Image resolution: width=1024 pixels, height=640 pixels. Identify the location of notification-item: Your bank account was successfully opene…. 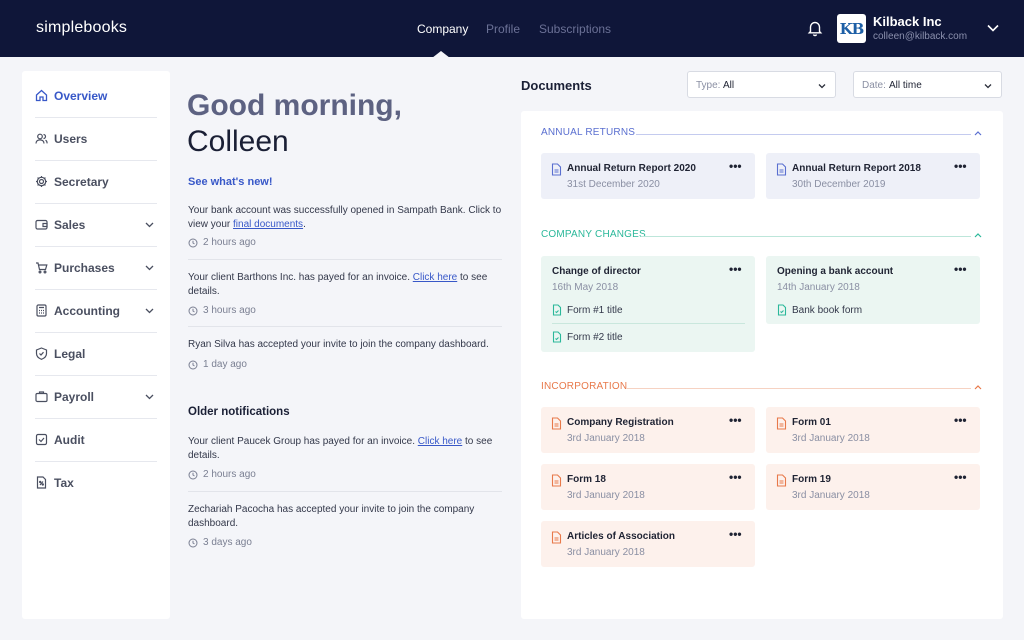
(345, 217).